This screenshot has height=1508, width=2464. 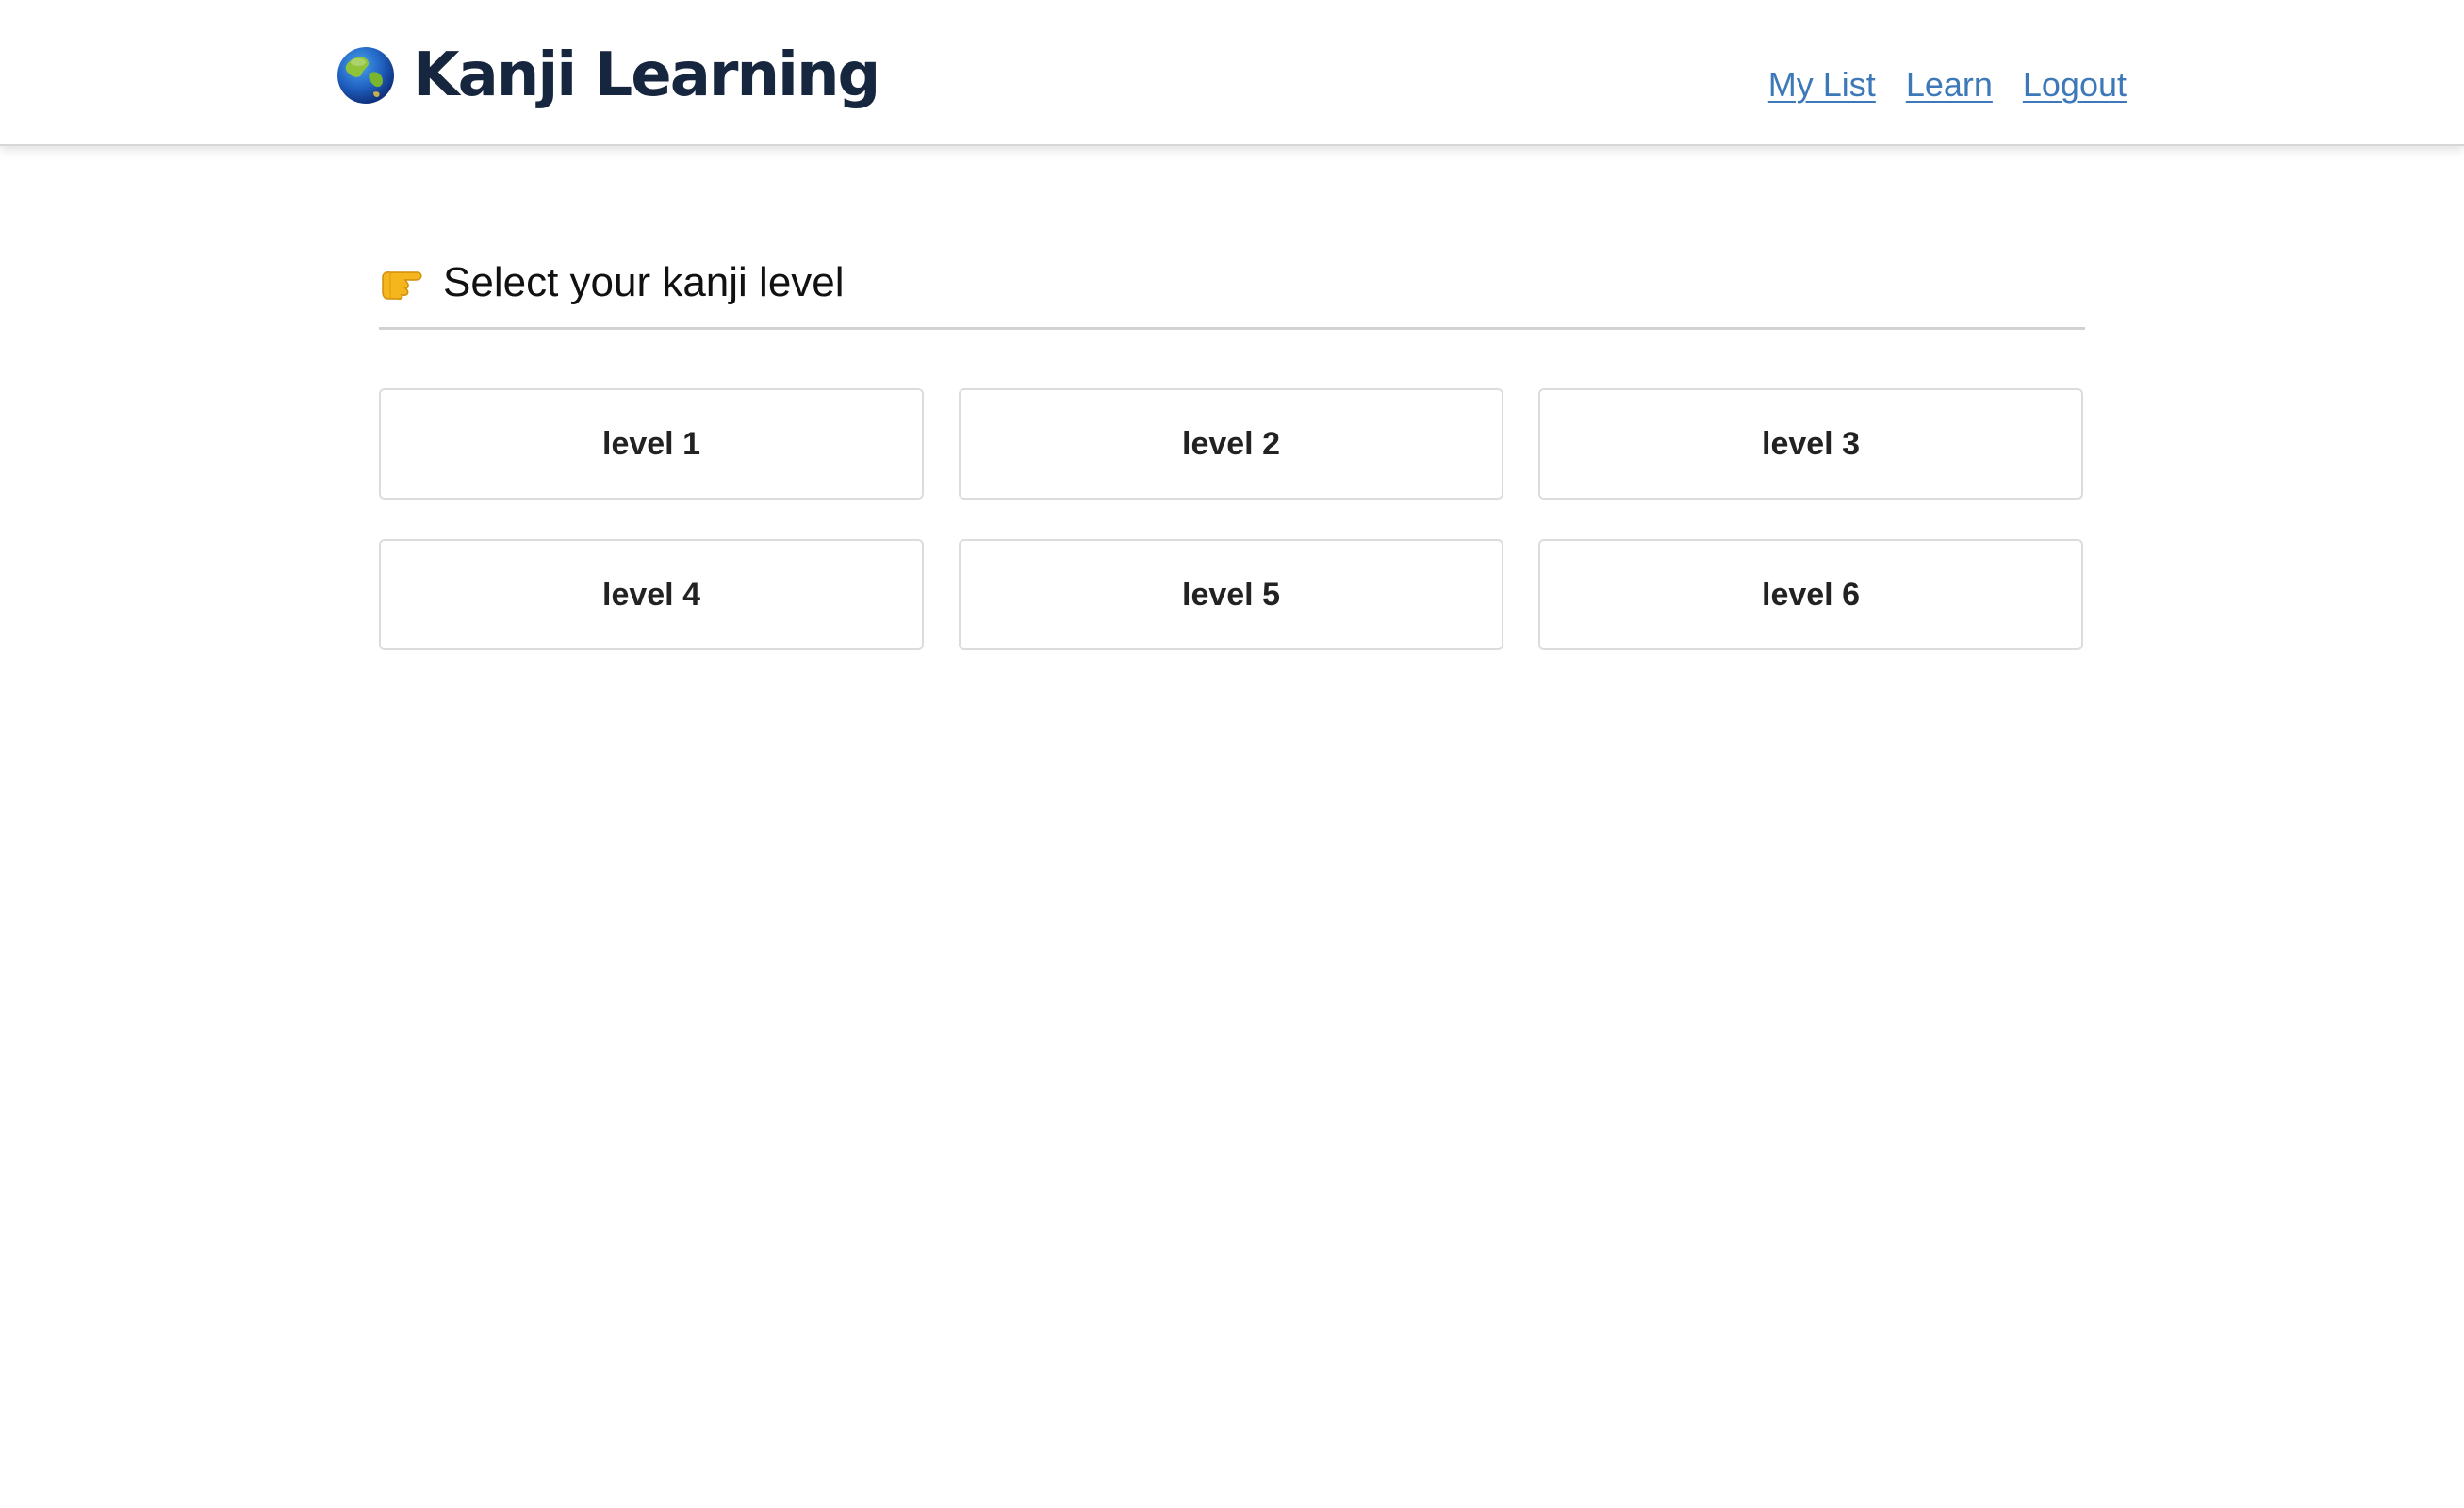 I want to click on level-label: level 6, so click(x=1811, y=595).